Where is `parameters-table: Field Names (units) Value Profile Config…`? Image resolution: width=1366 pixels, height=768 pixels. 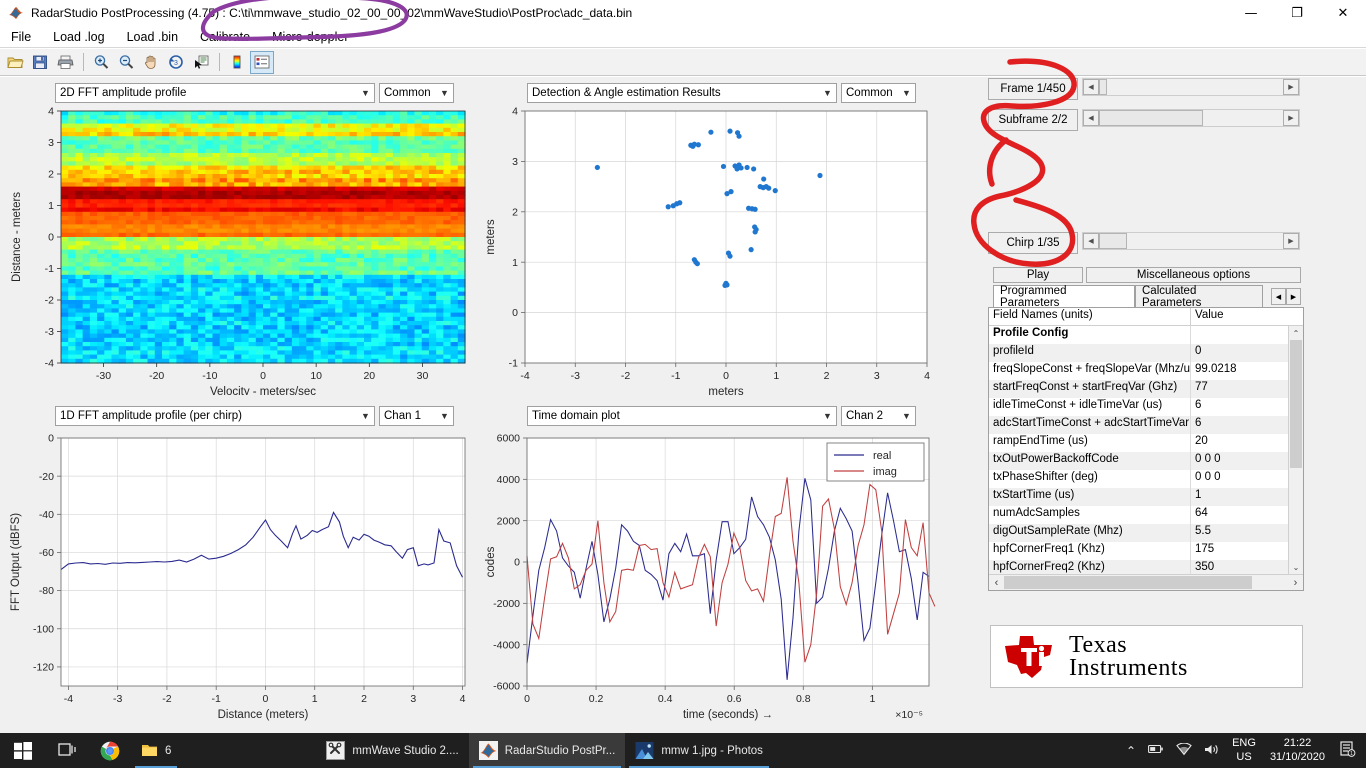 parameters-table: Field Names (units) Value Profile Config… is located at coordinates (1146, 449).